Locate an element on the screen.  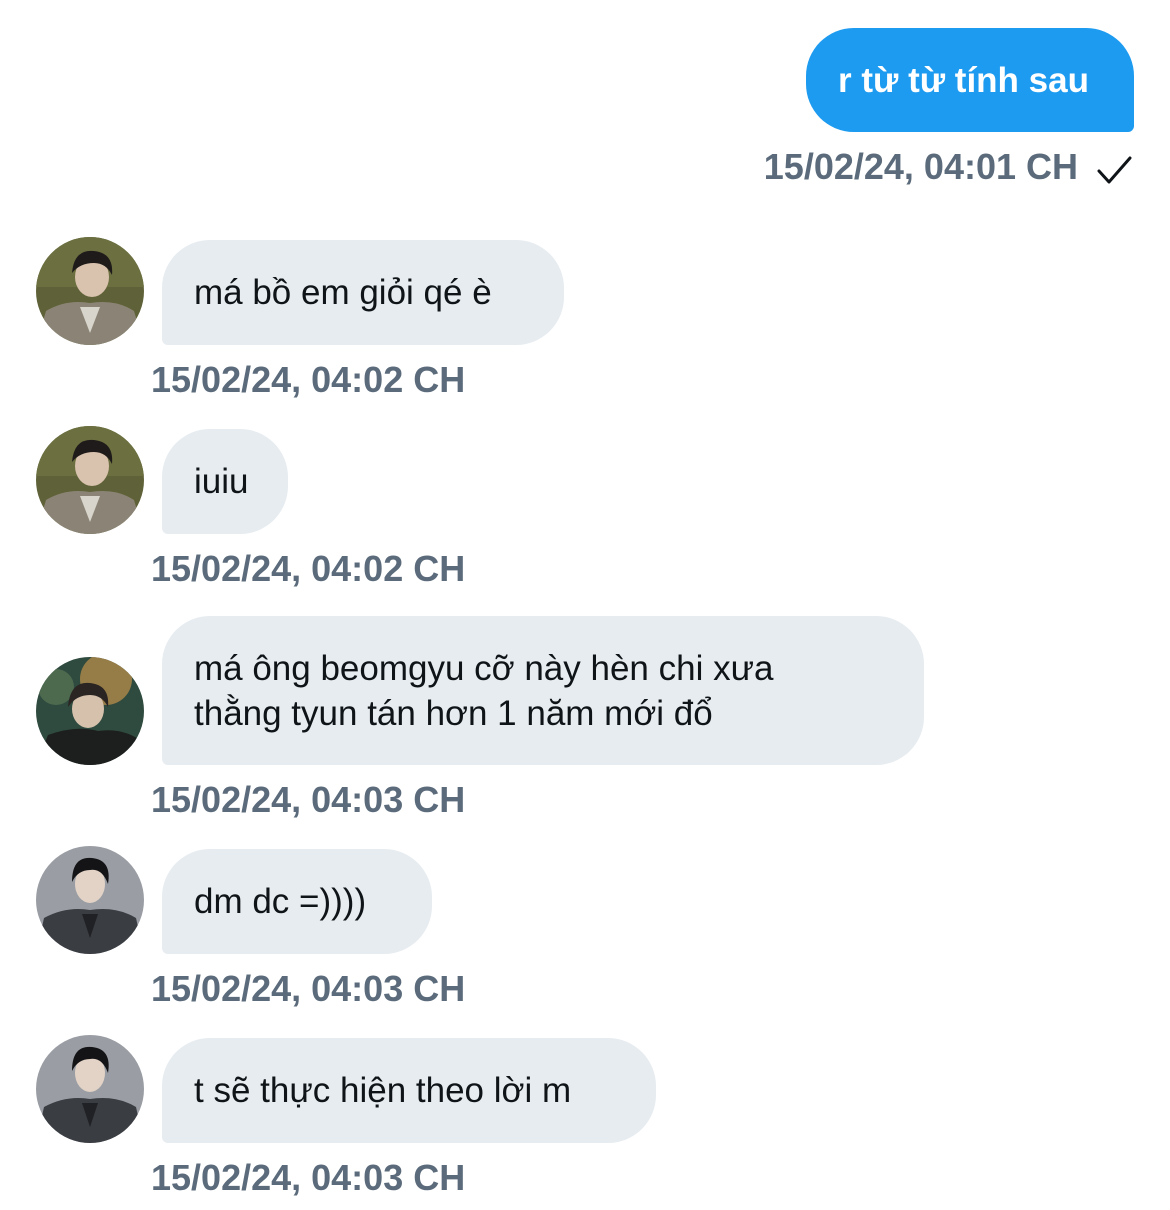
message-timestamp: 15/02/24, 04:01 CH is located at coordinates (920, 166).